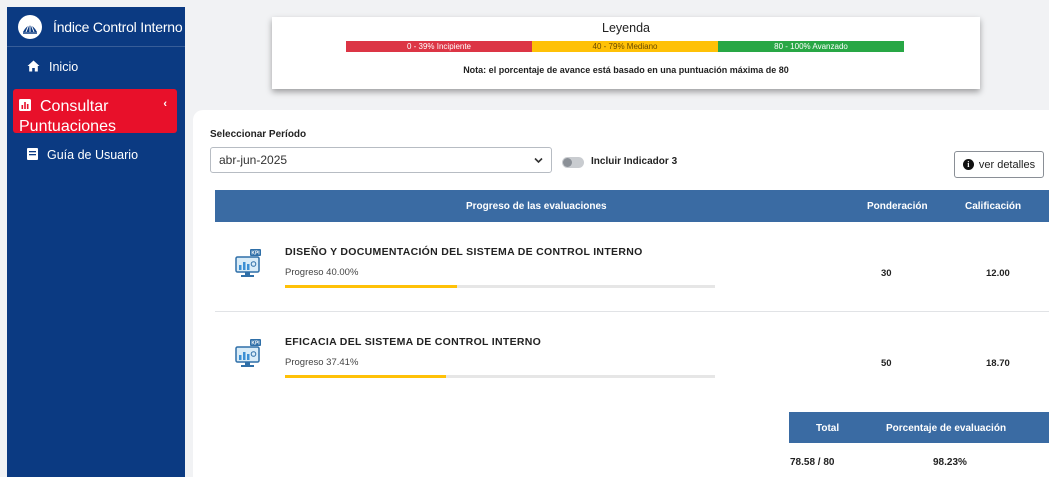 The width and height of the screenshot is (1049, 477). What do you see at coordinates (258, 134) in the screenshot?
I see `period-label: Seleccionar Período` at bounding box center [258, 134].